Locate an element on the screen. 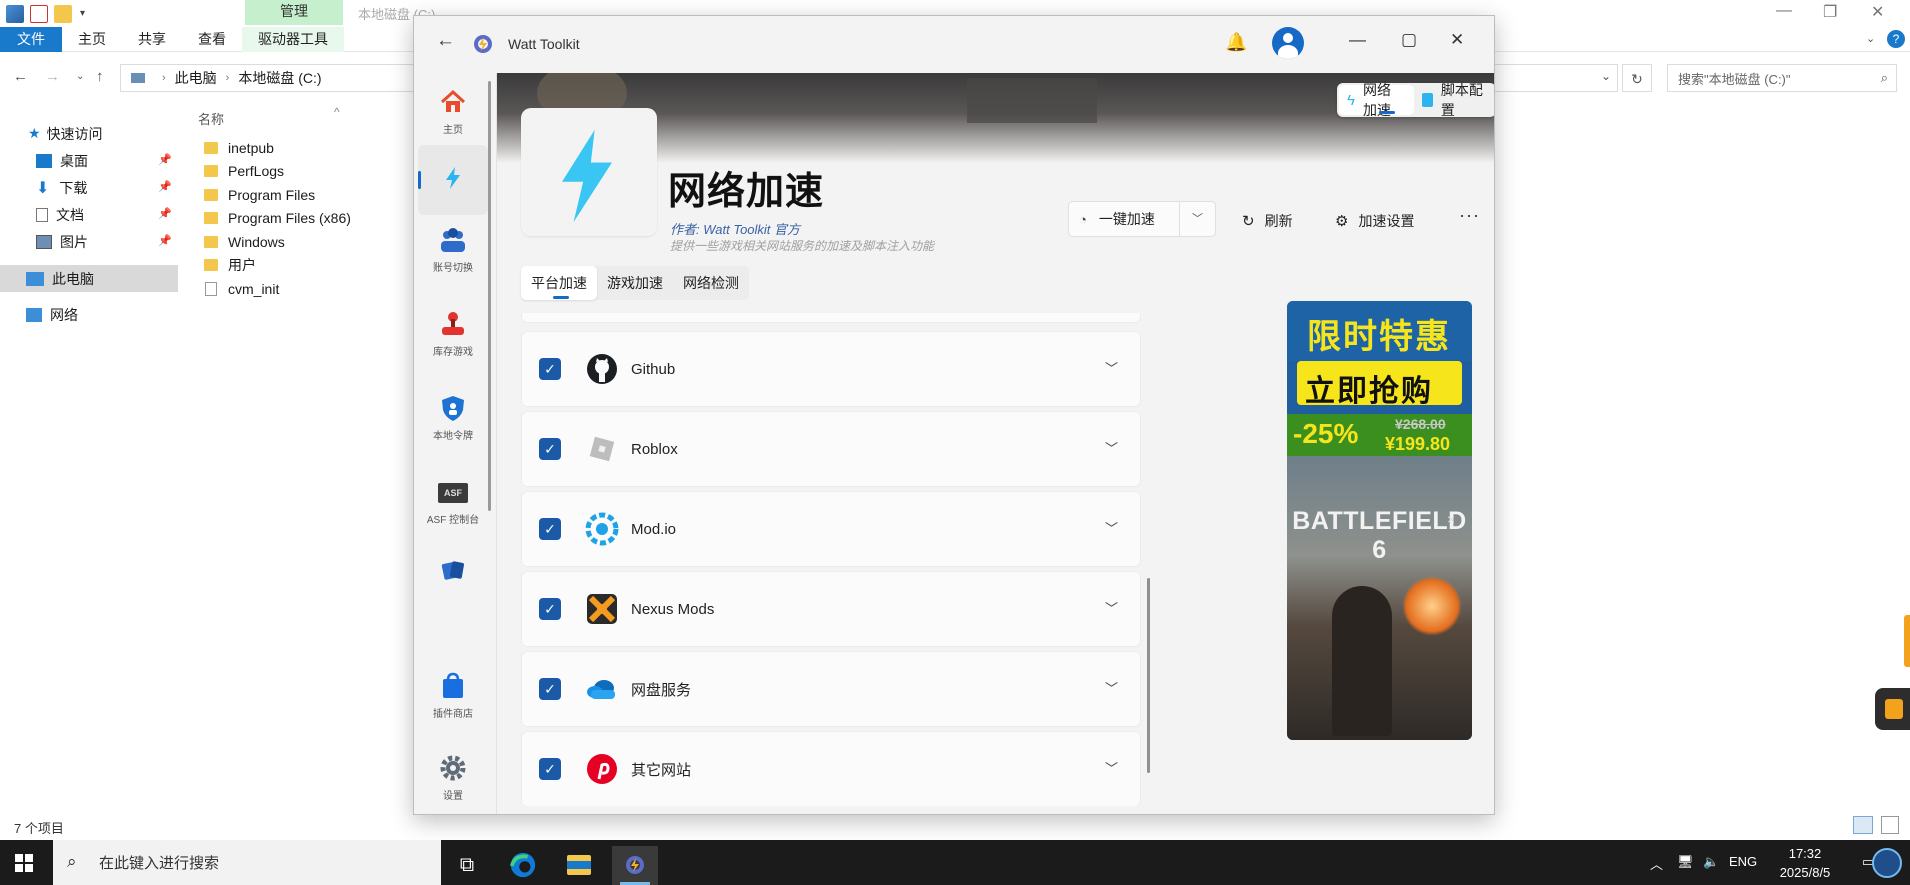 The height and width of the screenshot is (885, 1910). sidebar-item-desktop: 桌面 📌 is located at coordinates (89, 160).